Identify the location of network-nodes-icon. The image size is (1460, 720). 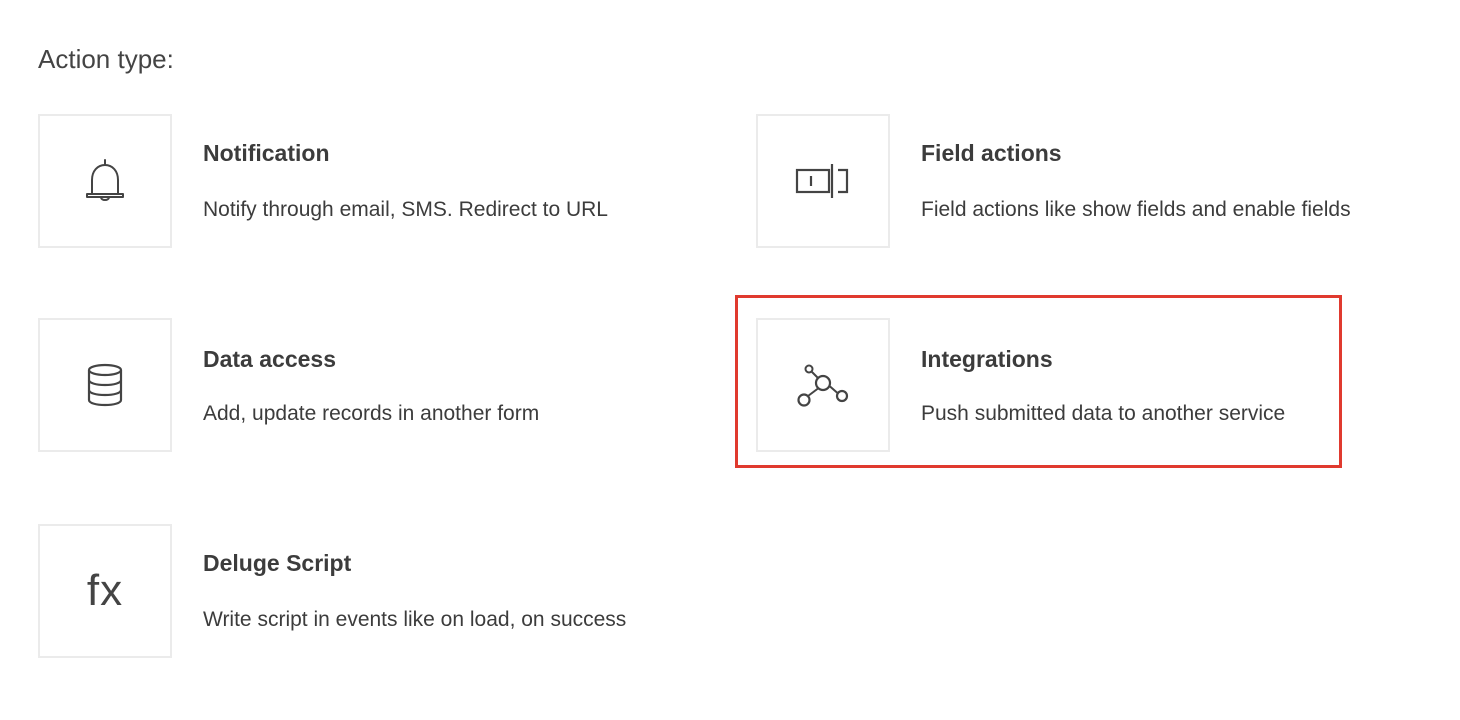
(823, 385).